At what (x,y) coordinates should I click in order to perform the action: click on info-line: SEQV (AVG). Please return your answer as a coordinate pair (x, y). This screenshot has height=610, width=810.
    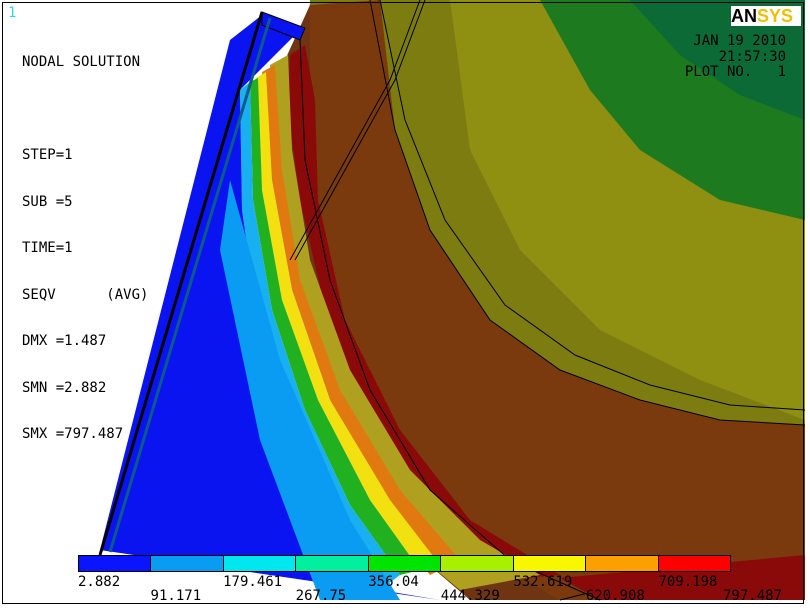
    Looking at the image, I should click on (85, 294).